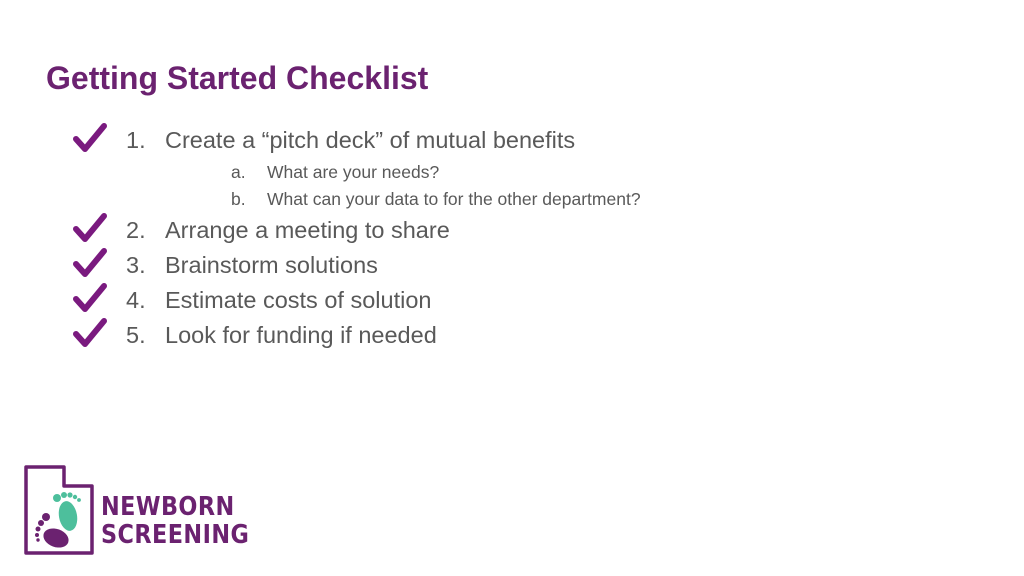 The image size is (1024, 576). Describe the element at coordinates (370, 140) in the screenshot. I see `item-text: Create a “pitch deck” of mutual benefits` at that location.